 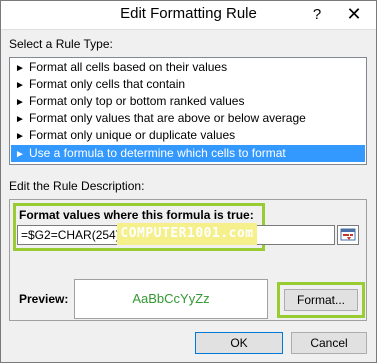 I want to click on rule-type-item: ► Format only cells that contain, so click(x=188, y=84).